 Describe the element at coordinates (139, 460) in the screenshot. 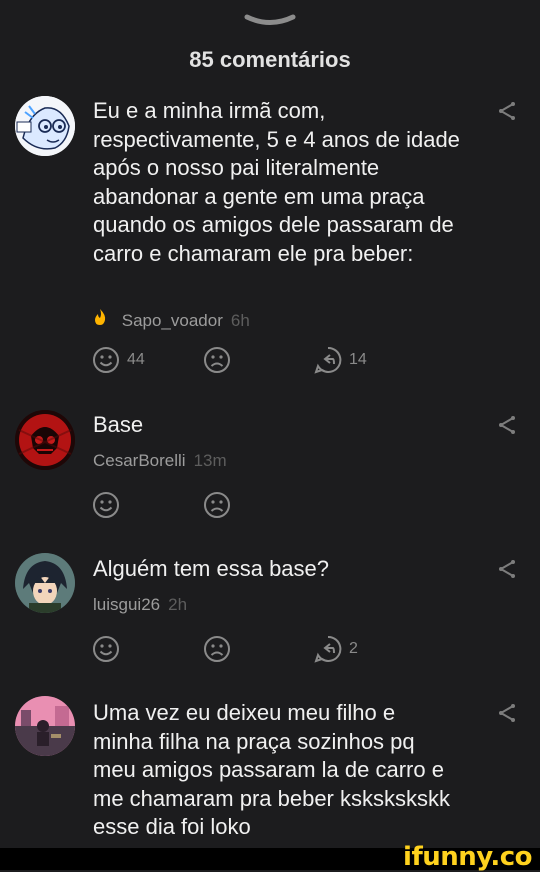

I see `username: CesarBorelli` at that location.